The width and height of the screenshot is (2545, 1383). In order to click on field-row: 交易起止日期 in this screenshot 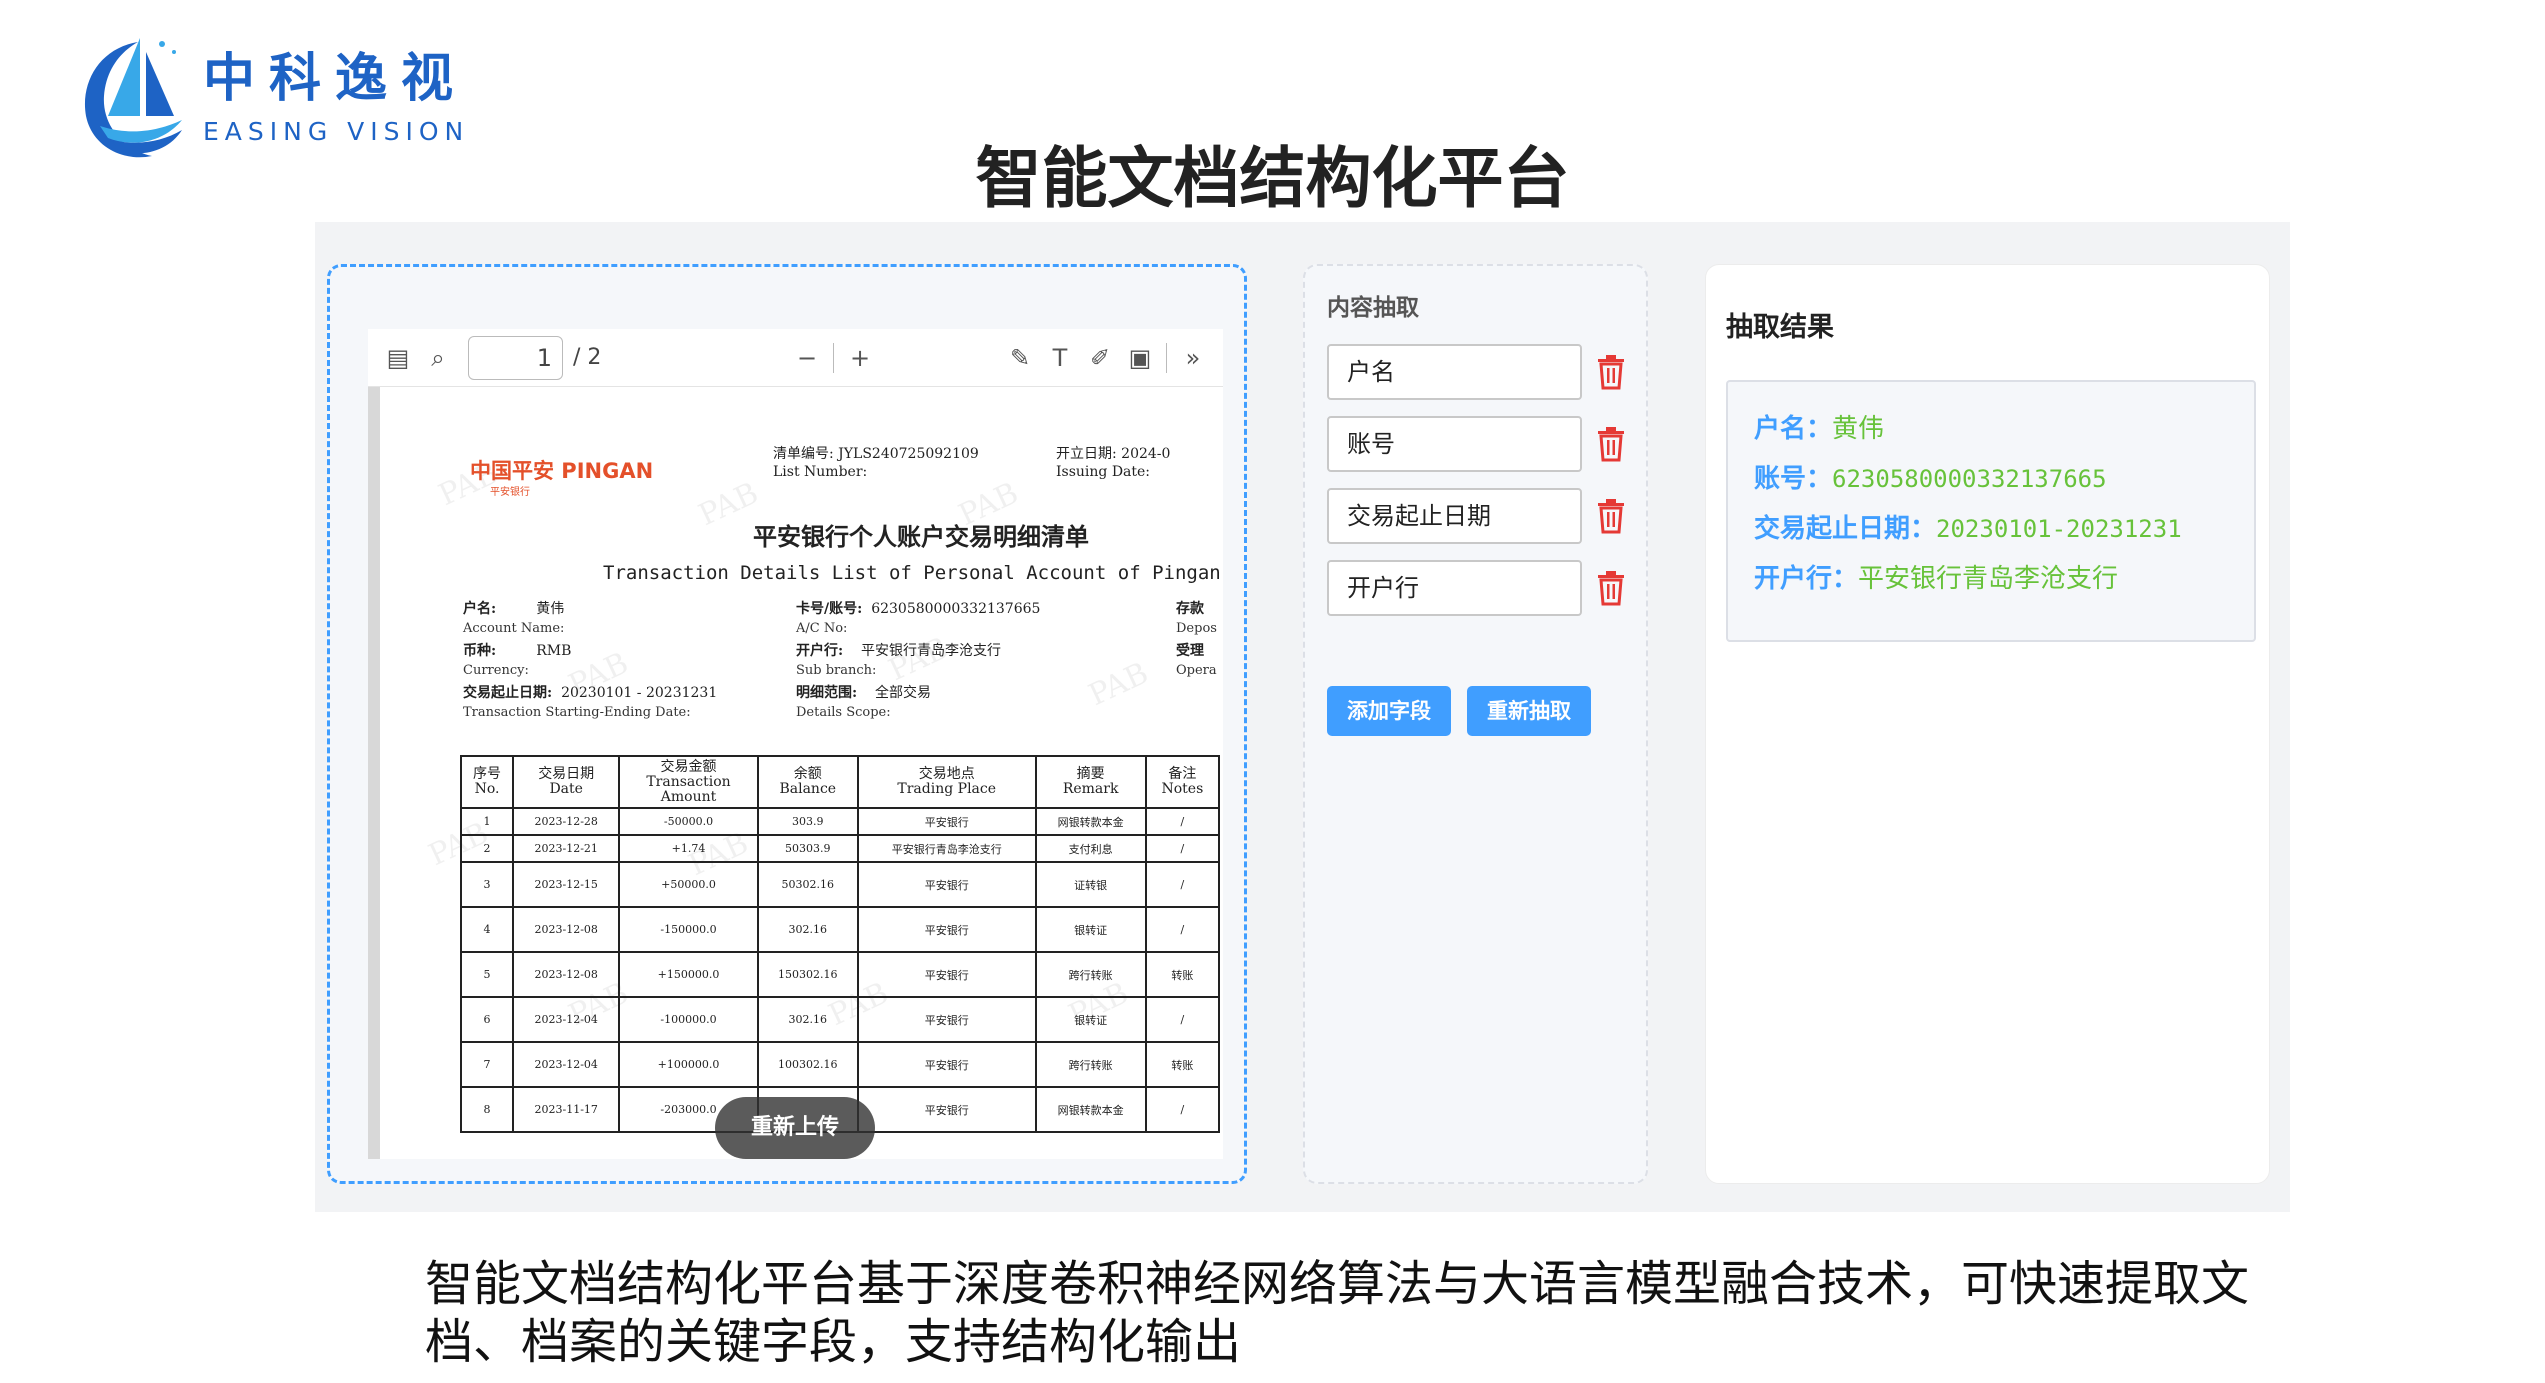, I will do `click(1477, 516)`.